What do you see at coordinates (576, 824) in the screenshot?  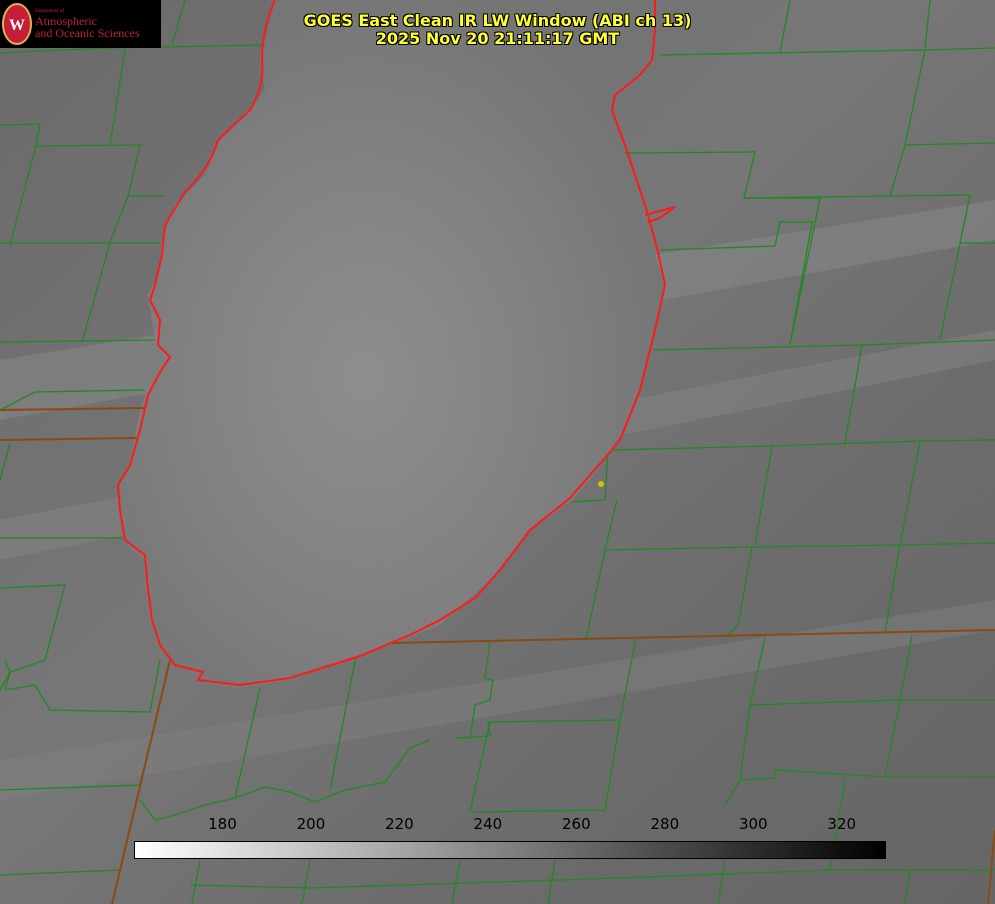 I see `colorbar-tick-label: 260` at bounding box center [576, 824].